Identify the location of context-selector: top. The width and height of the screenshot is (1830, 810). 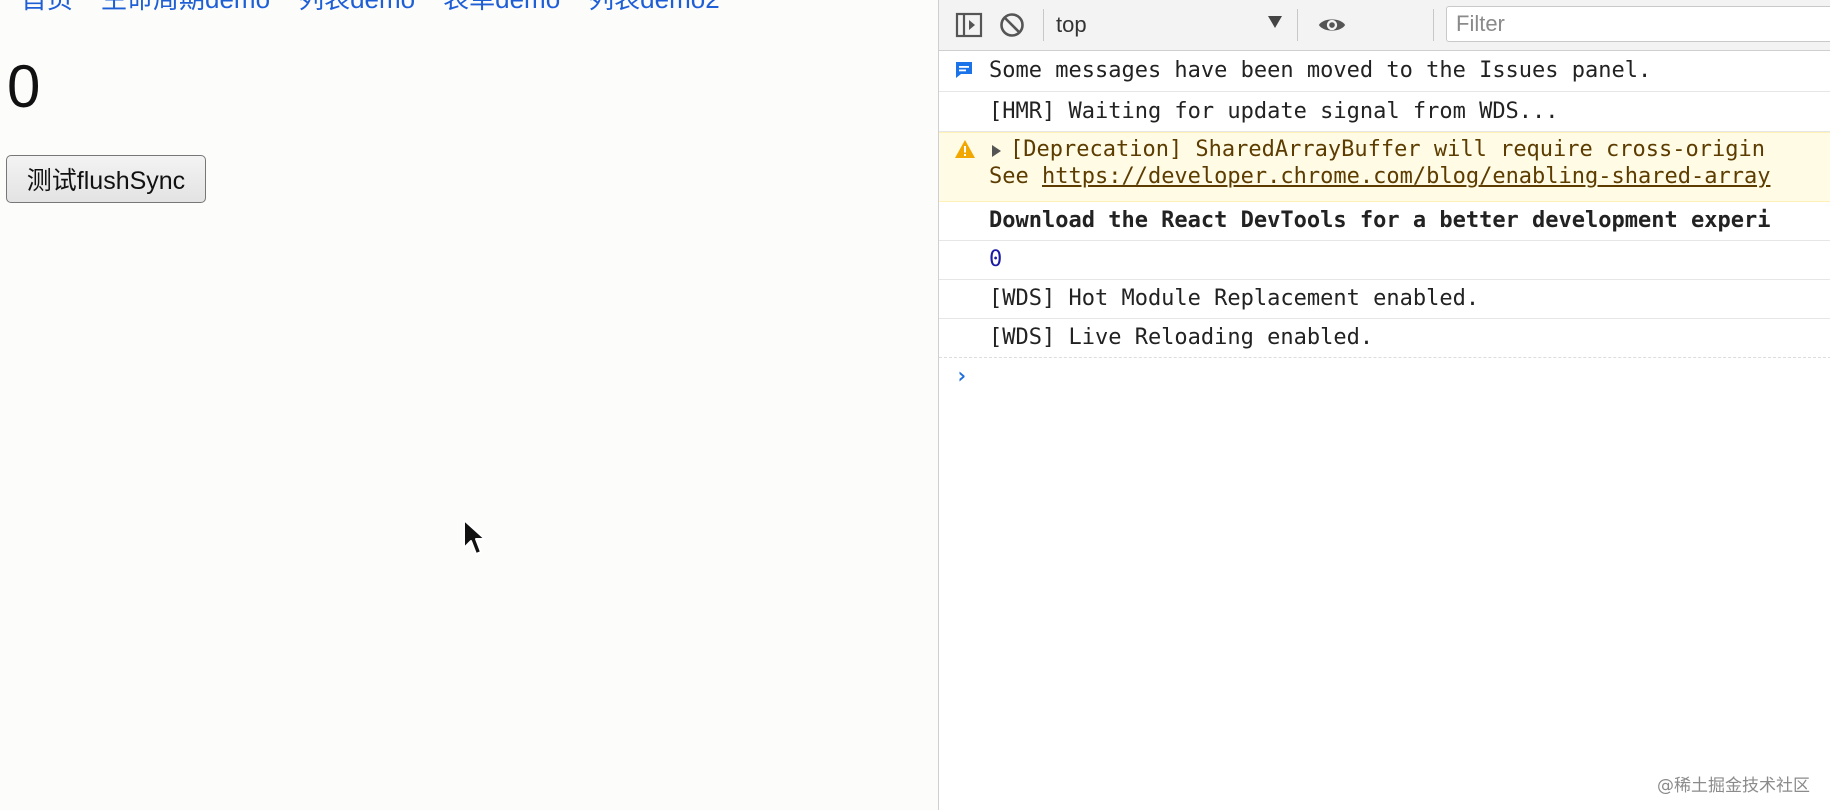
(1176, 25).